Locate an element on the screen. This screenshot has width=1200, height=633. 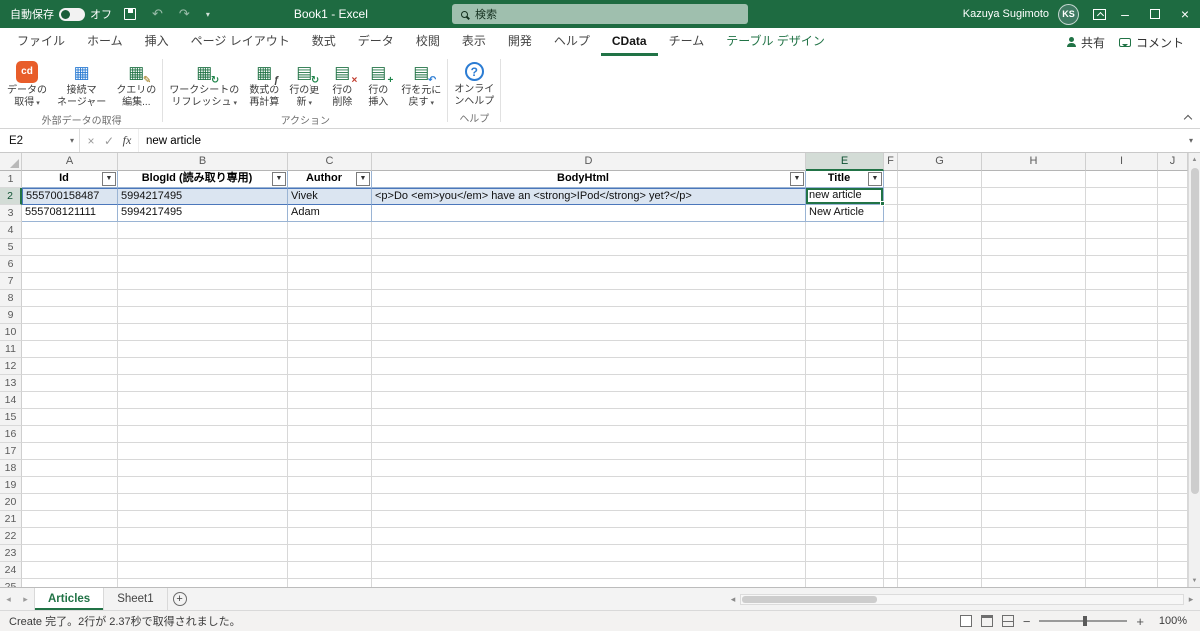
cell-C25 is located at coordinates (330, 583).